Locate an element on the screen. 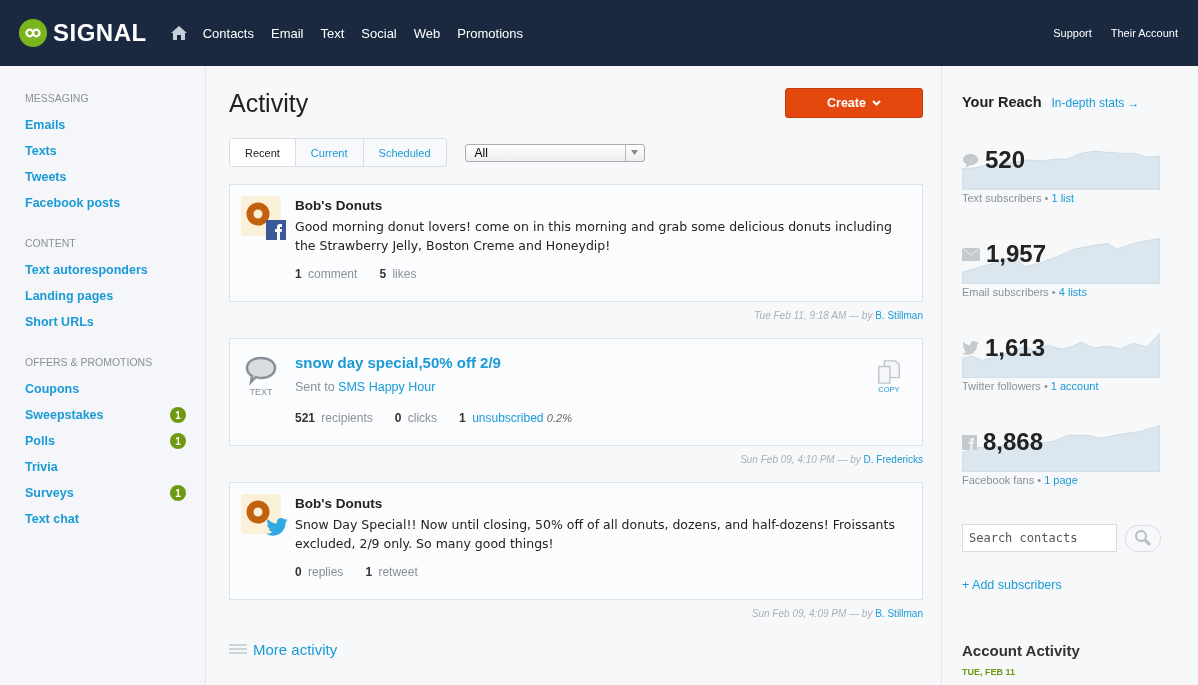 The width and height of the screenshot is (1198, 685). timestamp: Sun Feb 09, 4:09 PM — by is located at coordinates (812, 613).